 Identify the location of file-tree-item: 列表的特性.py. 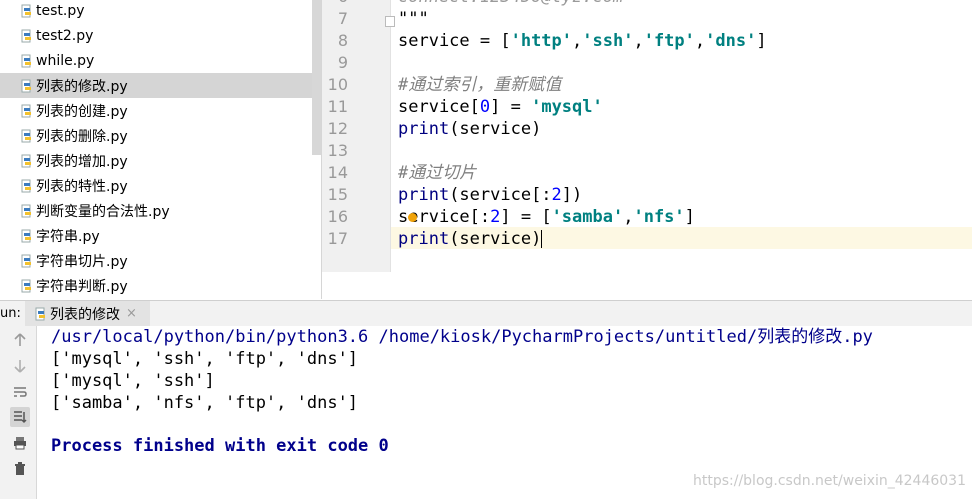
(156, 185).